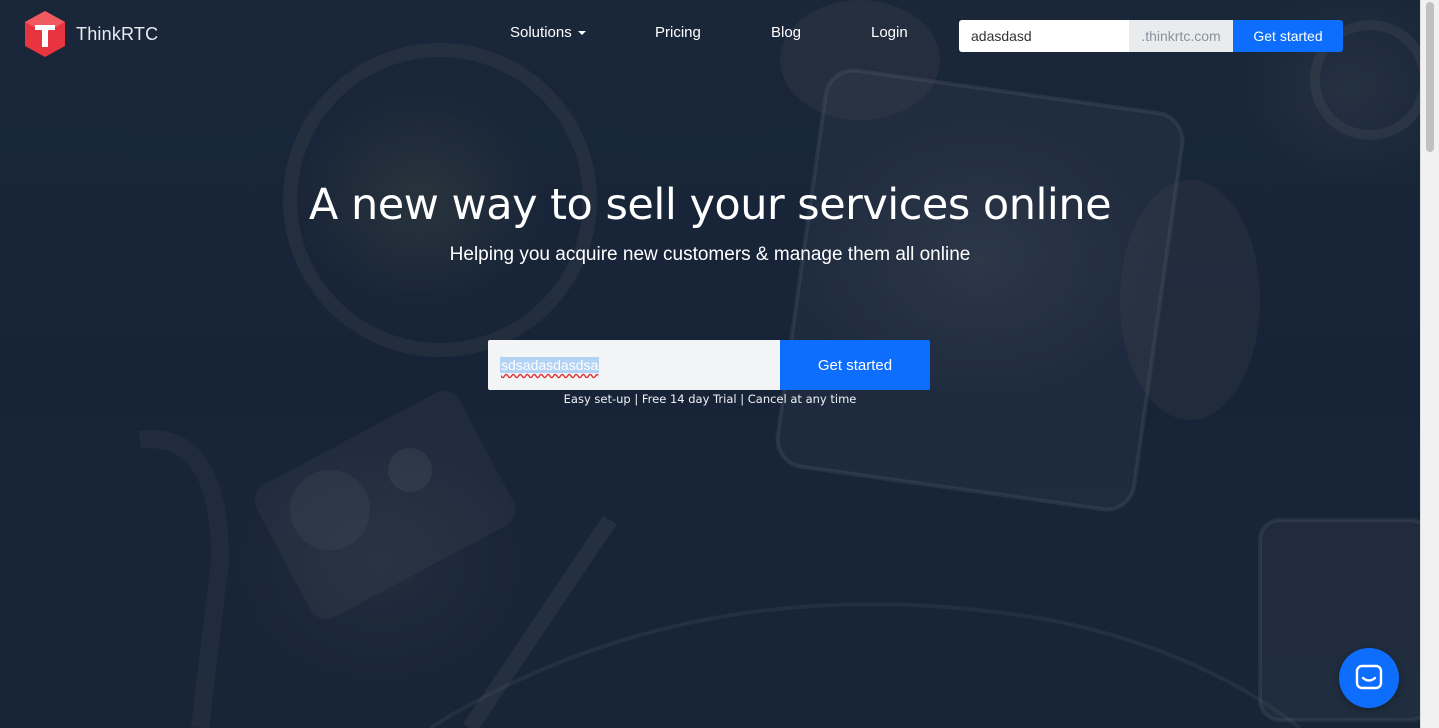 The image size is (1439, 728). I want to click on hero-get-started-button: Get started, so click(855, 365).